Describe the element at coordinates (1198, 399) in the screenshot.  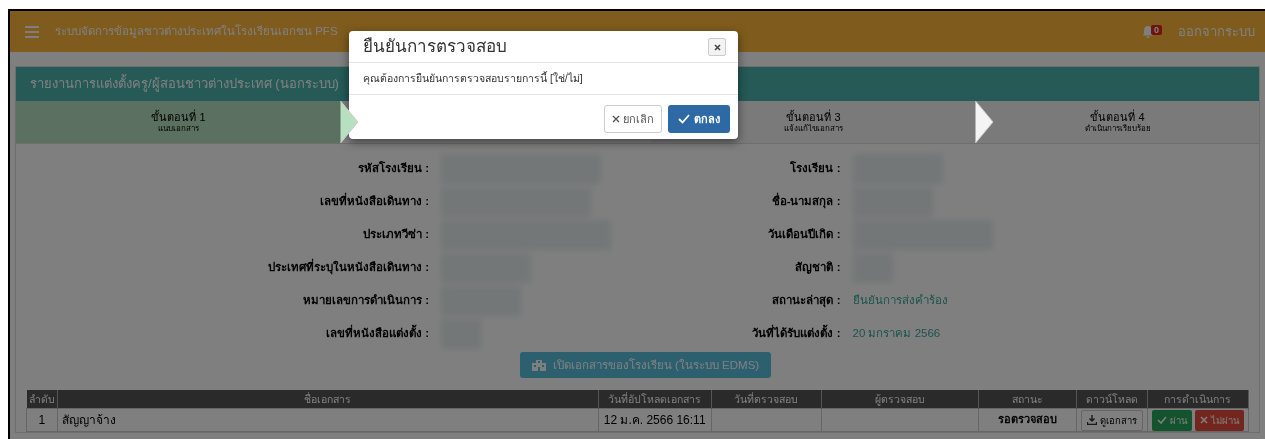
I see `column-header: การดำเนินการ` at that location.